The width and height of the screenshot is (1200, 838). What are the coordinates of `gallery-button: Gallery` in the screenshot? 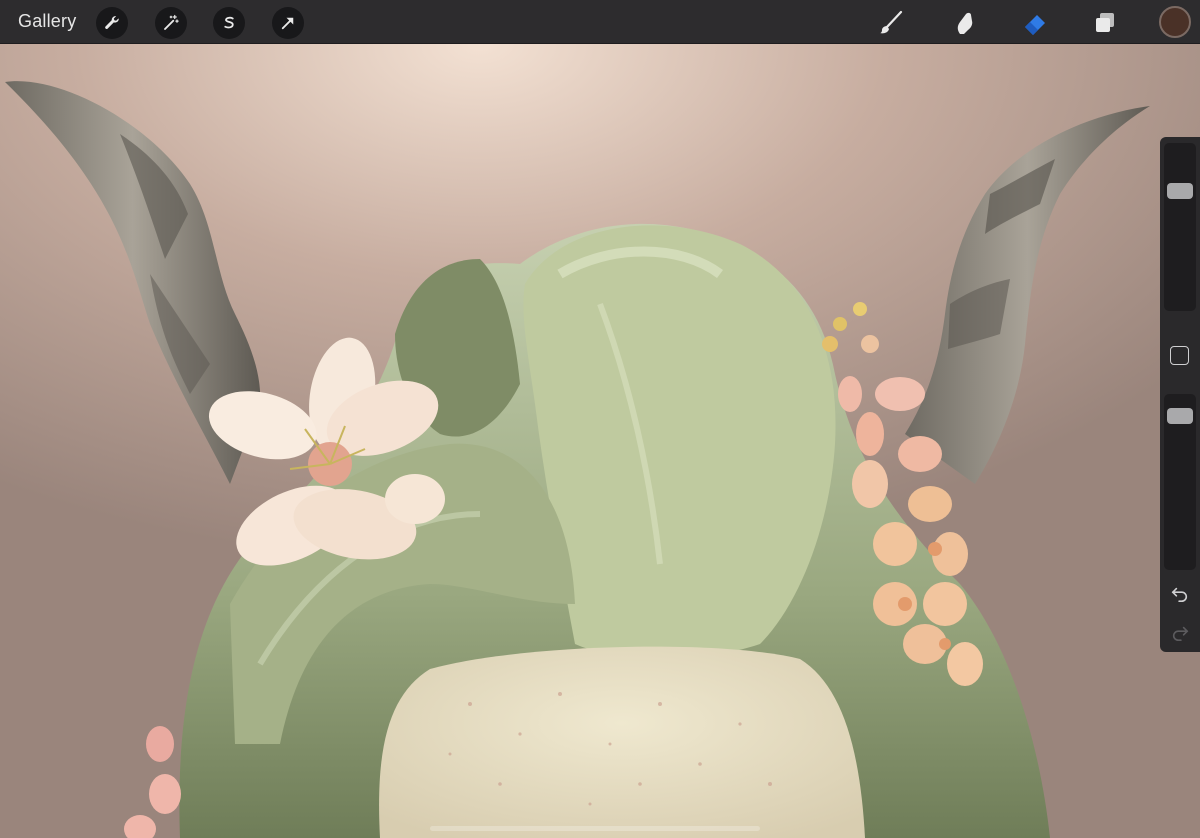 It's located at (47, 21).